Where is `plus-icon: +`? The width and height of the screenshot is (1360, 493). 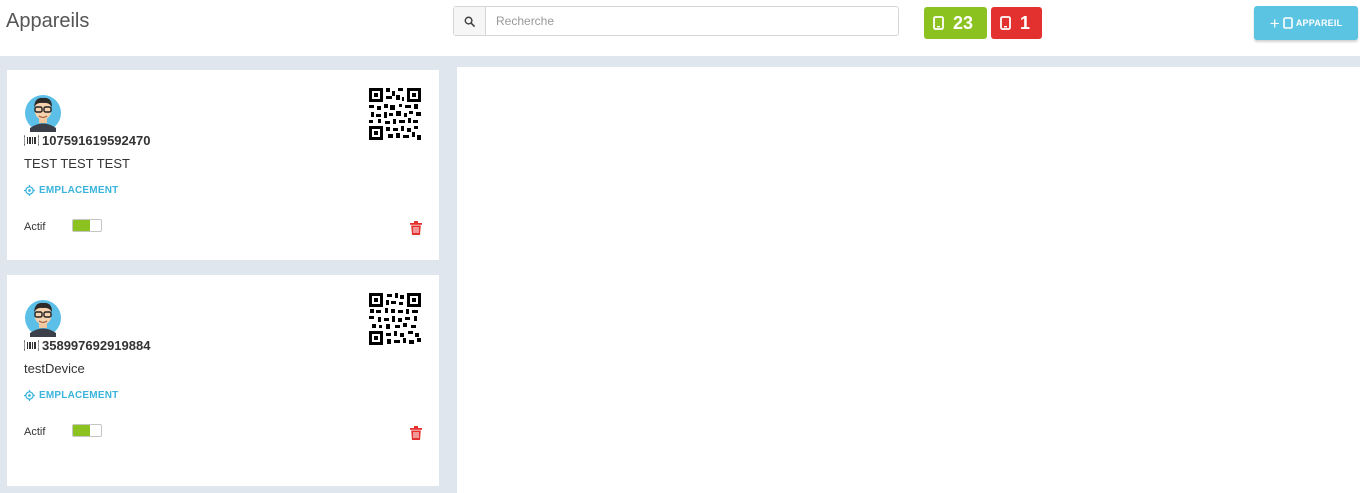 plus-icon: + is located at coordinates (1274, 23).